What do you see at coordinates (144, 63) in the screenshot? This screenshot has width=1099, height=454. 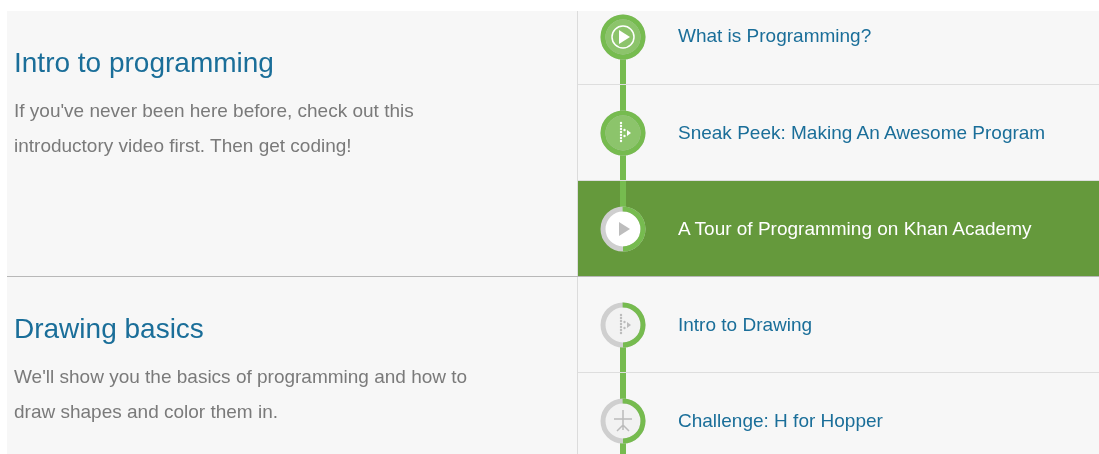 I see `section-title: Intro to programming` at bounding box center [144, 63].